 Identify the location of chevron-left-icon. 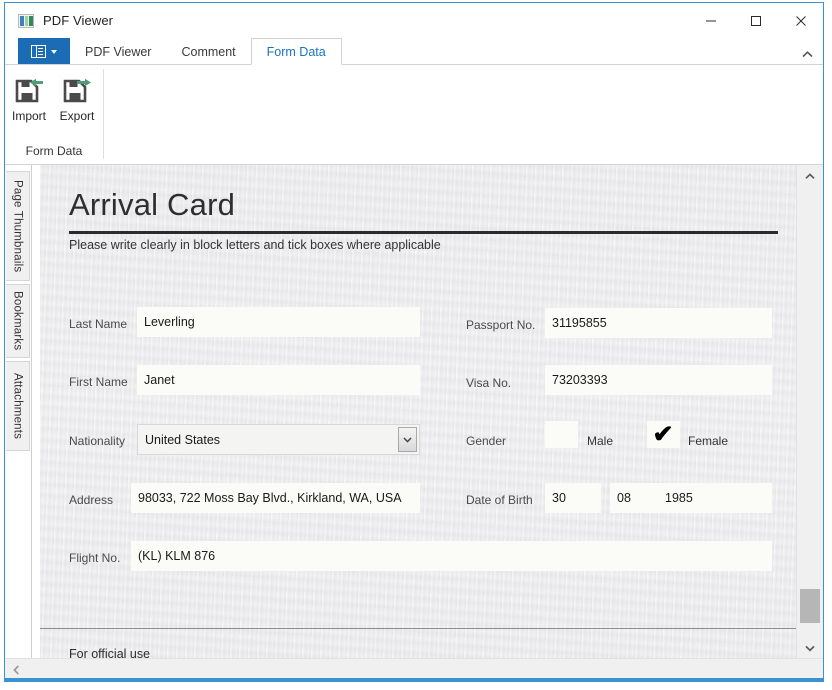
(15, 670).